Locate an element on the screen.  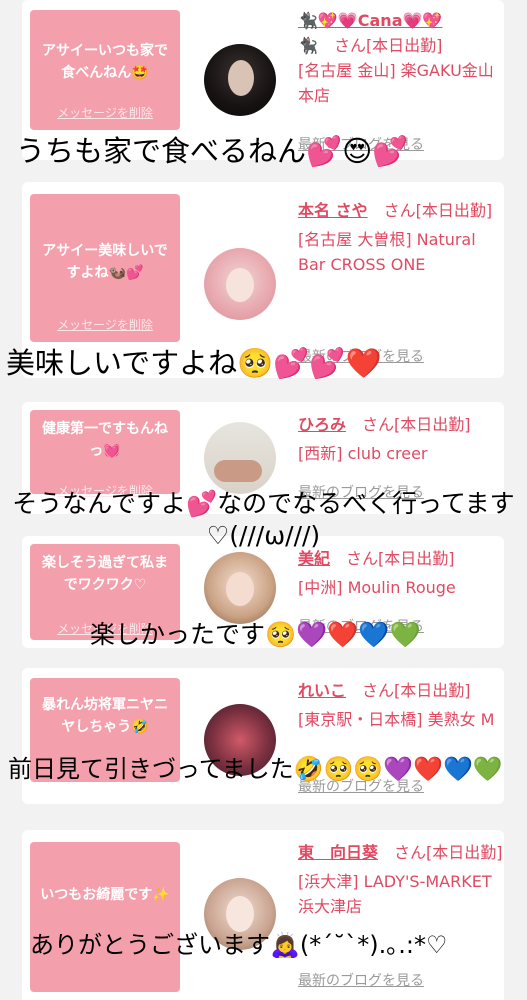
profile-info: ひろみ さん[本日出勤] [西新] club creer is located at coordinates (400, 439).